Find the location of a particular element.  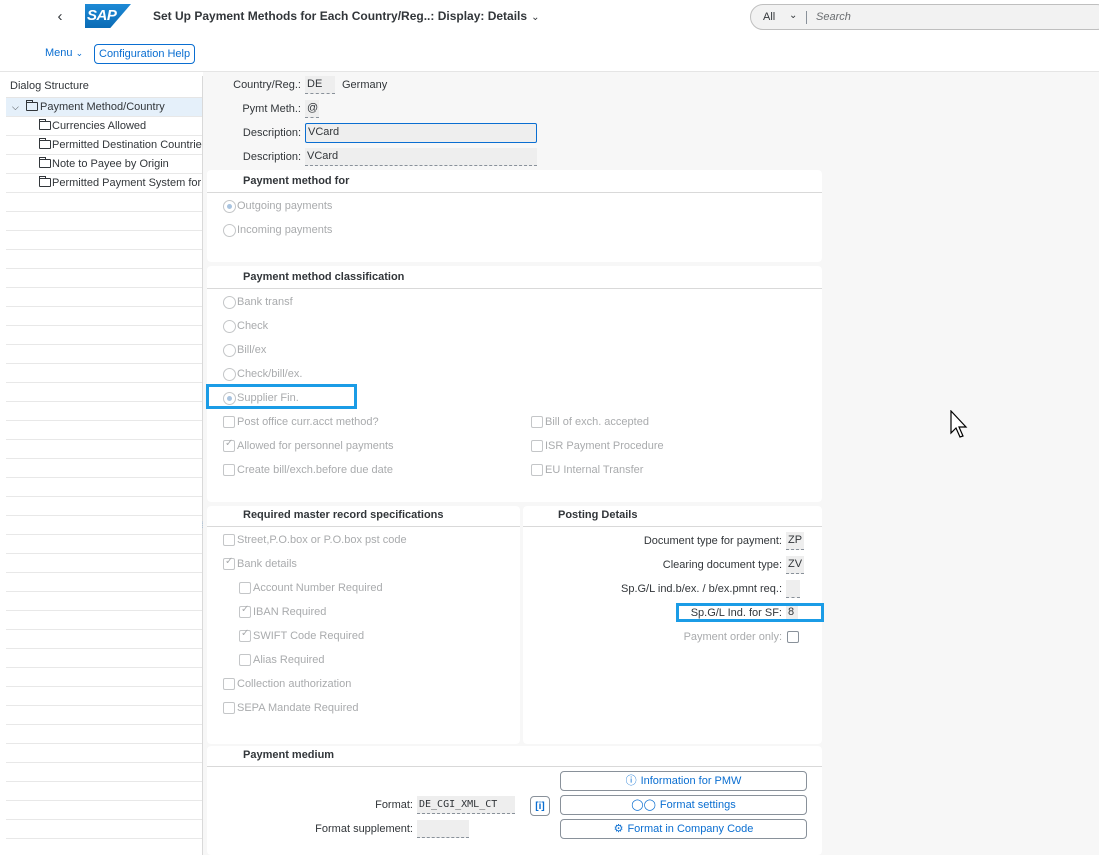

description-label: Description: is located at coordinates (271, 133).